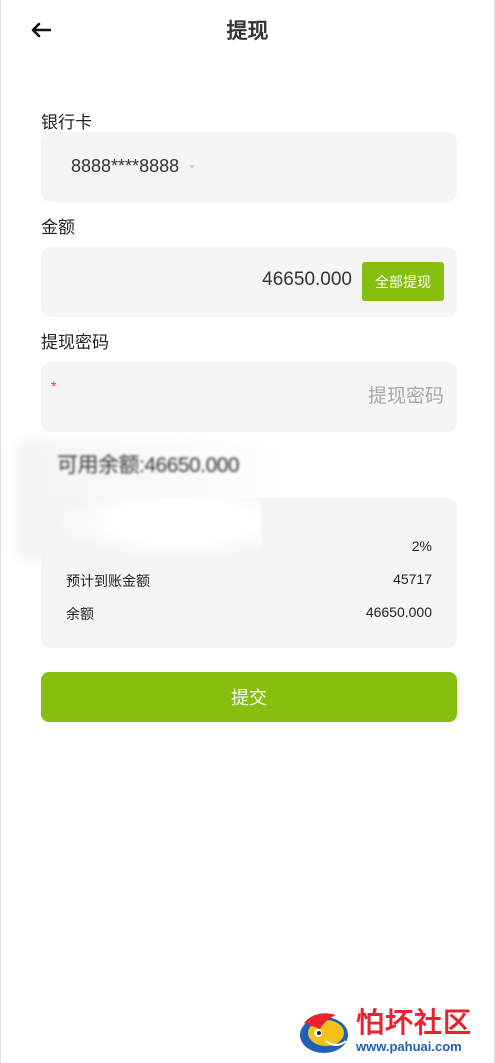  I want to click on summary-row-value: 45717, so click(412, 579).